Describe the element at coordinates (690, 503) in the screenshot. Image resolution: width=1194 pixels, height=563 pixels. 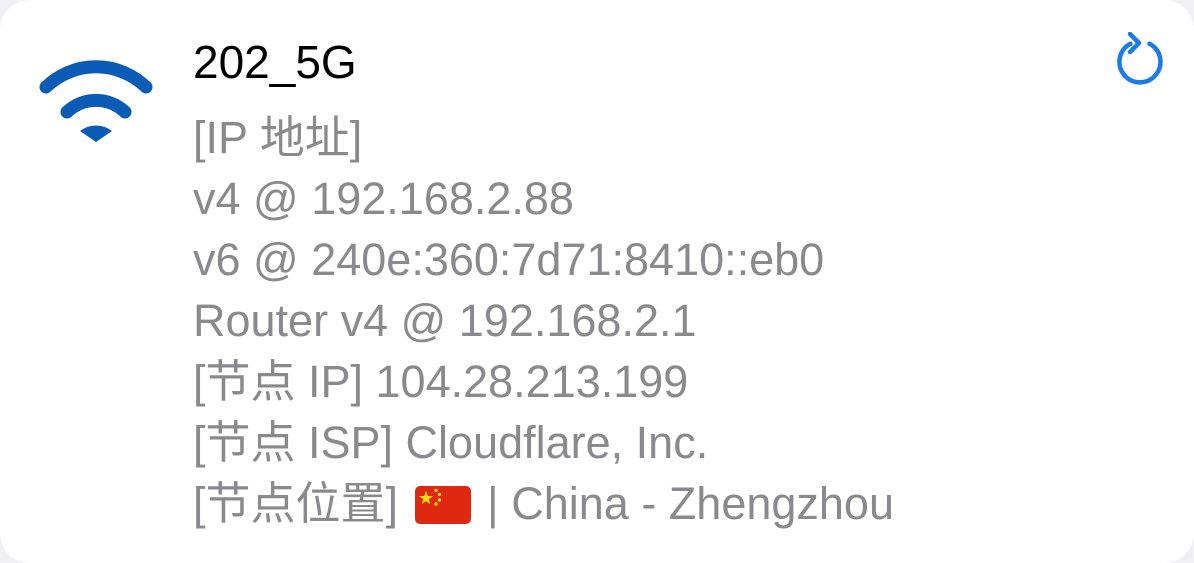
I see `node-location-value: | China - Zhengzhou` at that location.